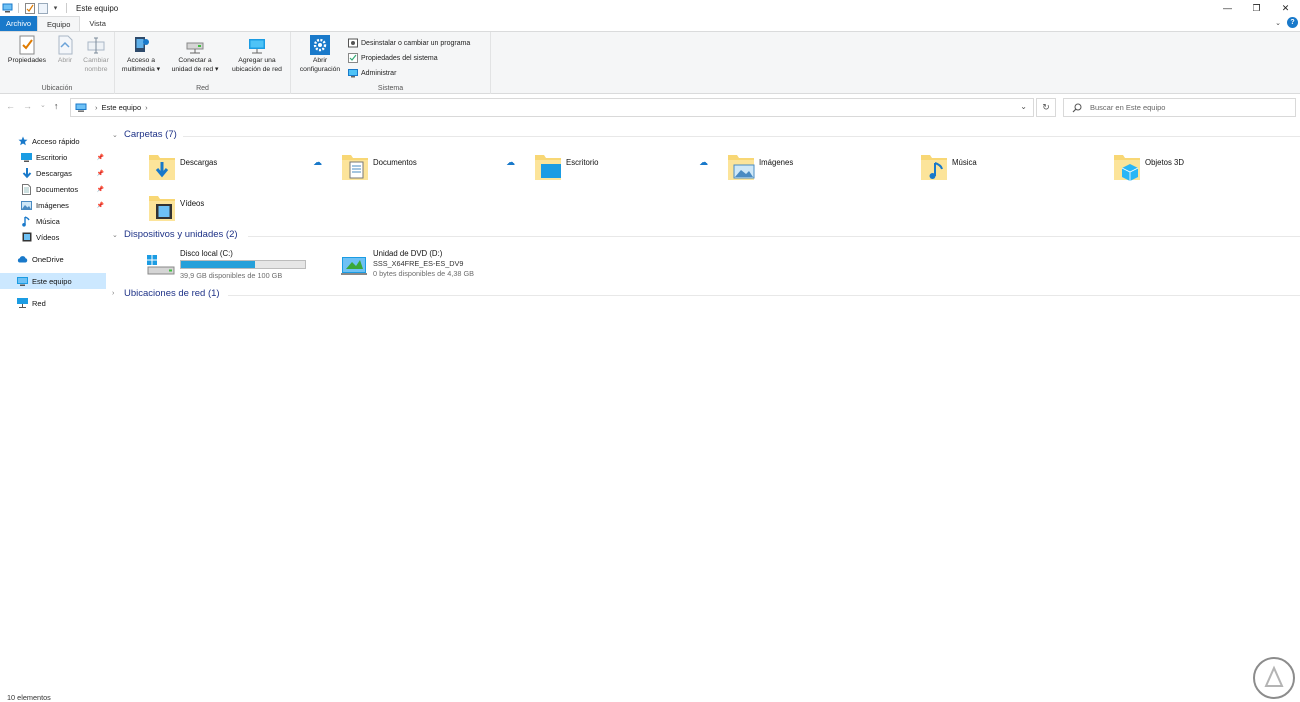 The image size is (1300, 702). I want to click on sidebar-label-red: Red, so click(39, 303).